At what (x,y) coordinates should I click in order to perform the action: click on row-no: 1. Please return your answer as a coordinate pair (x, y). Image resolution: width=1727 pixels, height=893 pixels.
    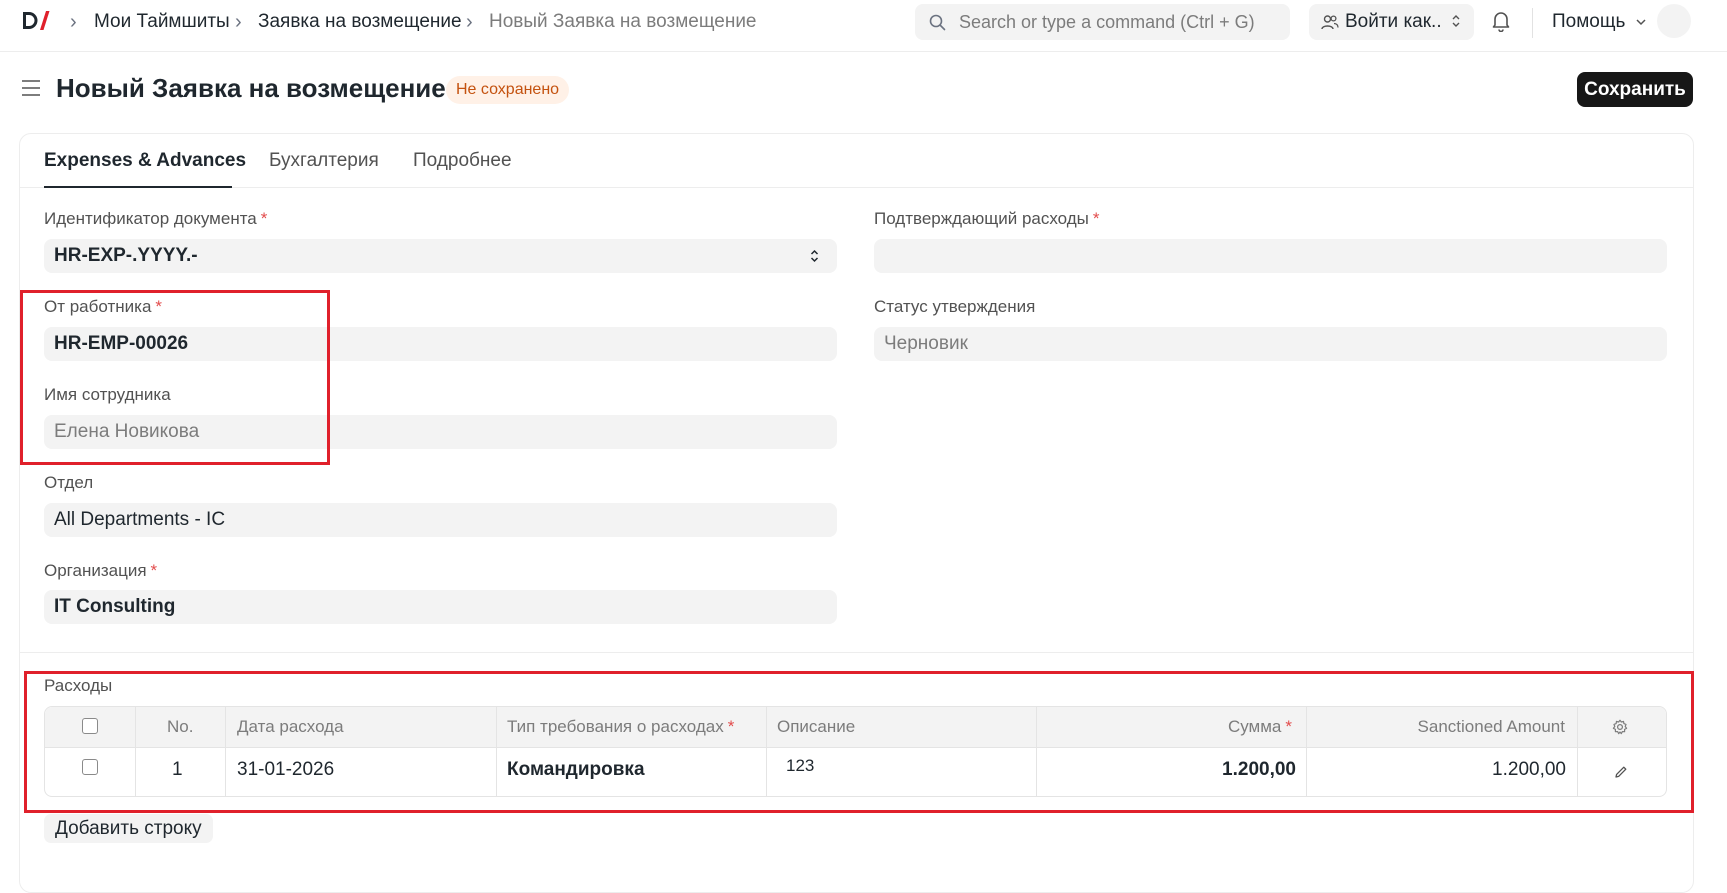
    Looking at the image, I should click on (177, 769).